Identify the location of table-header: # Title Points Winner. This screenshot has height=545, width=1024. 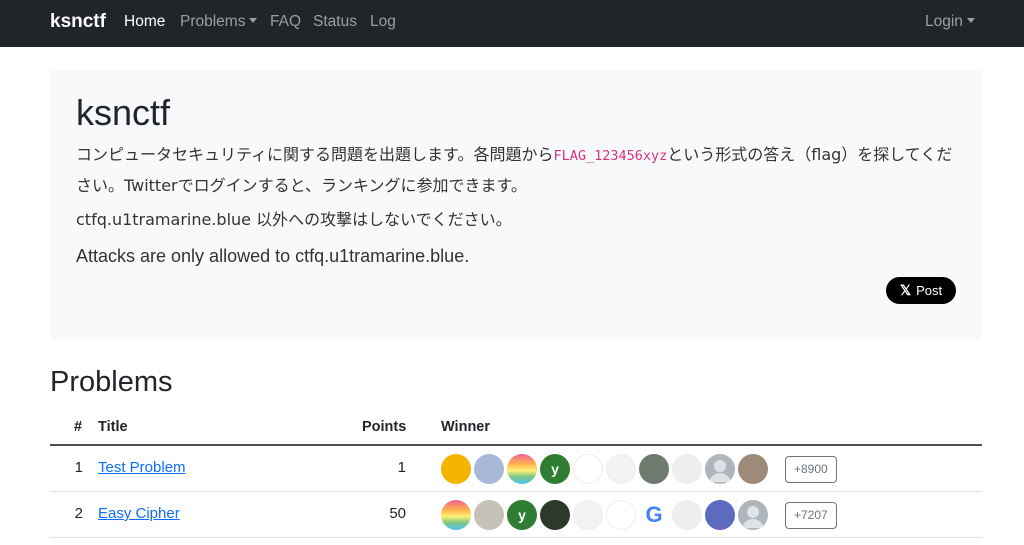
(516, 428).